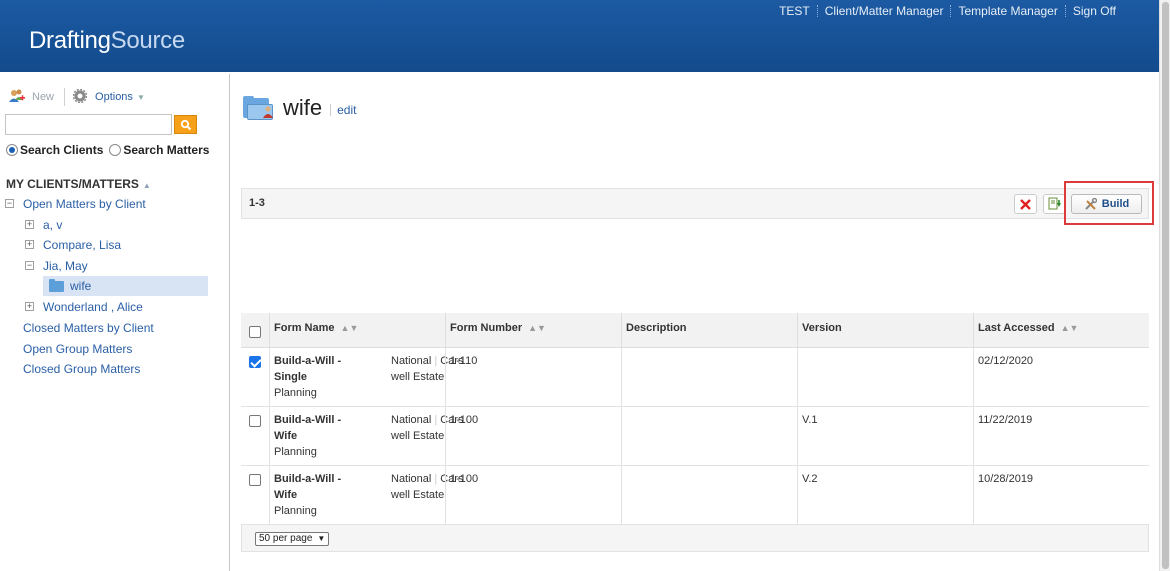 The width and height of the screenshot is (1170, 571). What do you see at coordinates (65, 266) in the screenshot?
I see `tree-client-jia-may: Jia, May` at bounding box center [65, 266].